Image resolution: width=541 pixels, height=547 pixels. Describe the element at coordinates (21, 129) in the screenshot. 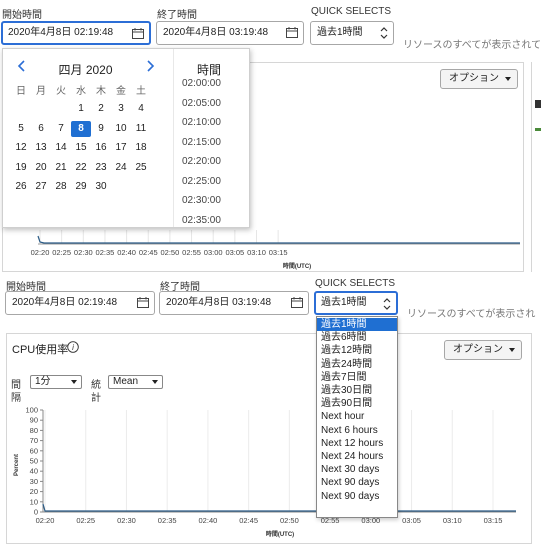

I see `calendar-day: 5` at that location.